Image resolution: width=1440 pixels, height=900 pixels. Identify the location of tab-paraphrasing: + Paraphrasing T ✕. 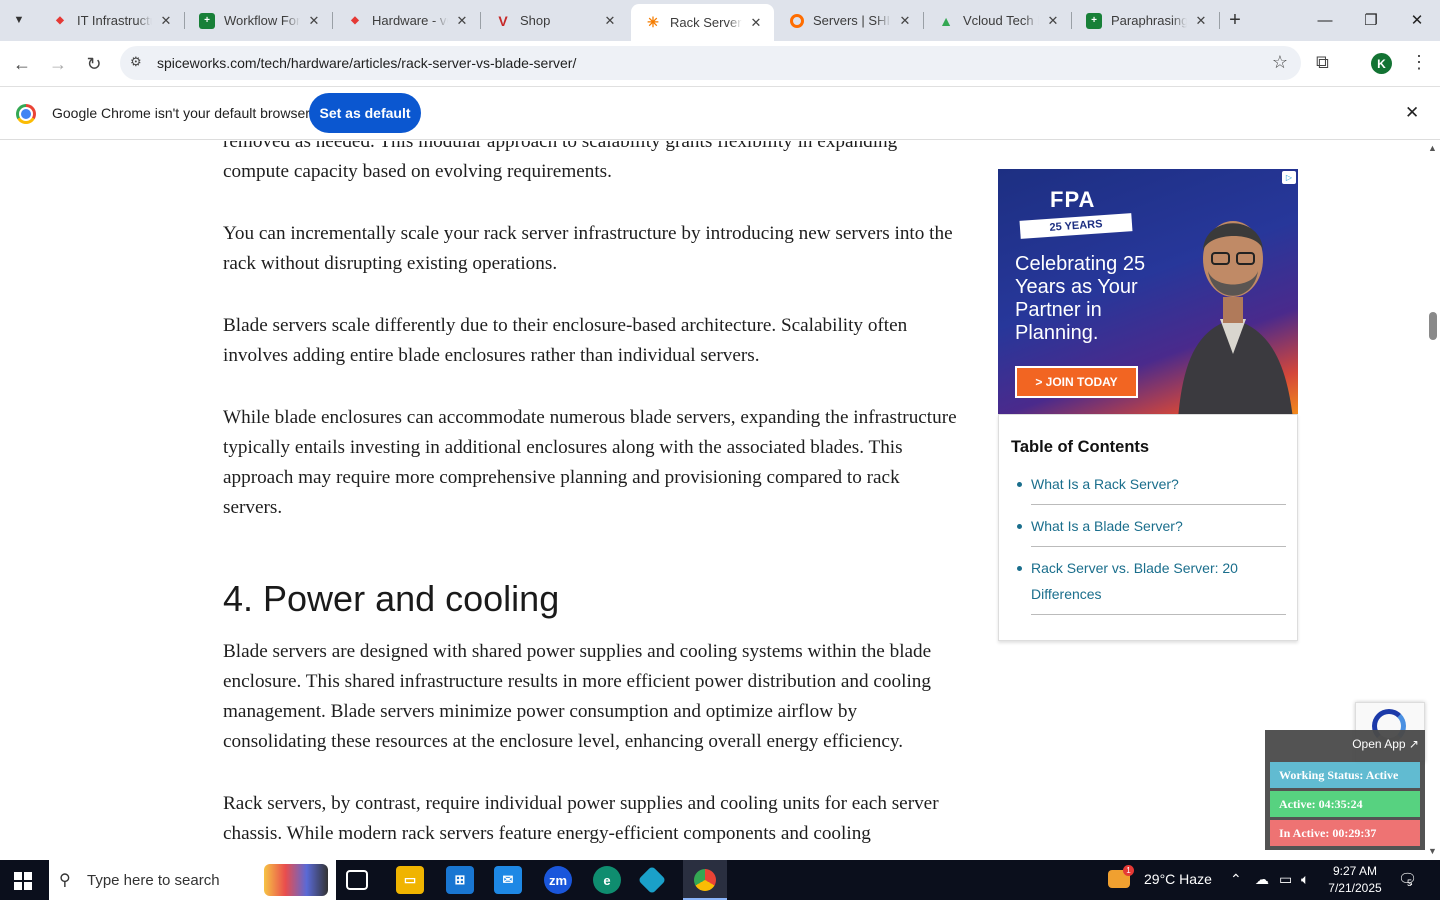
(1145, 20).